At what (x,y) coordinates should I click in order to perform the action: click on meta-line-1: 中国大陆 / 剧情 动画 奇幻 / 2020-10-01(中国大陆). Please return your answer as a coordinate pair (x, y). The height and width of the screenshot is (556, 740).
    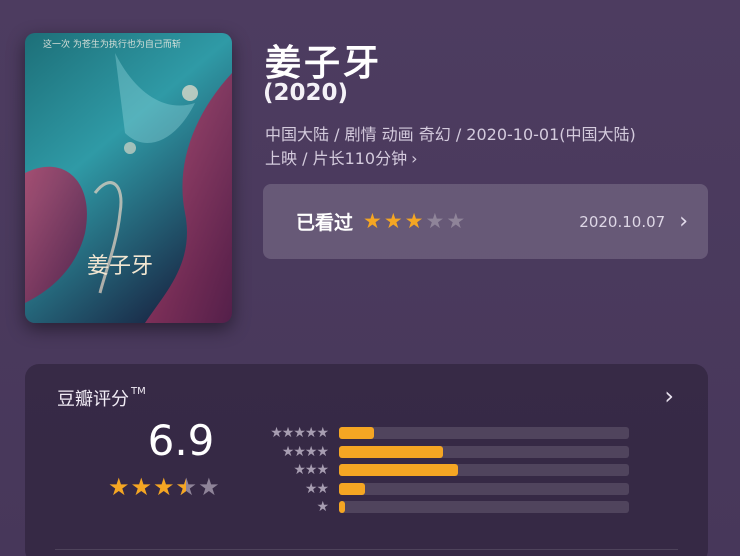
    Looking at the image, I should click on (450, 134).